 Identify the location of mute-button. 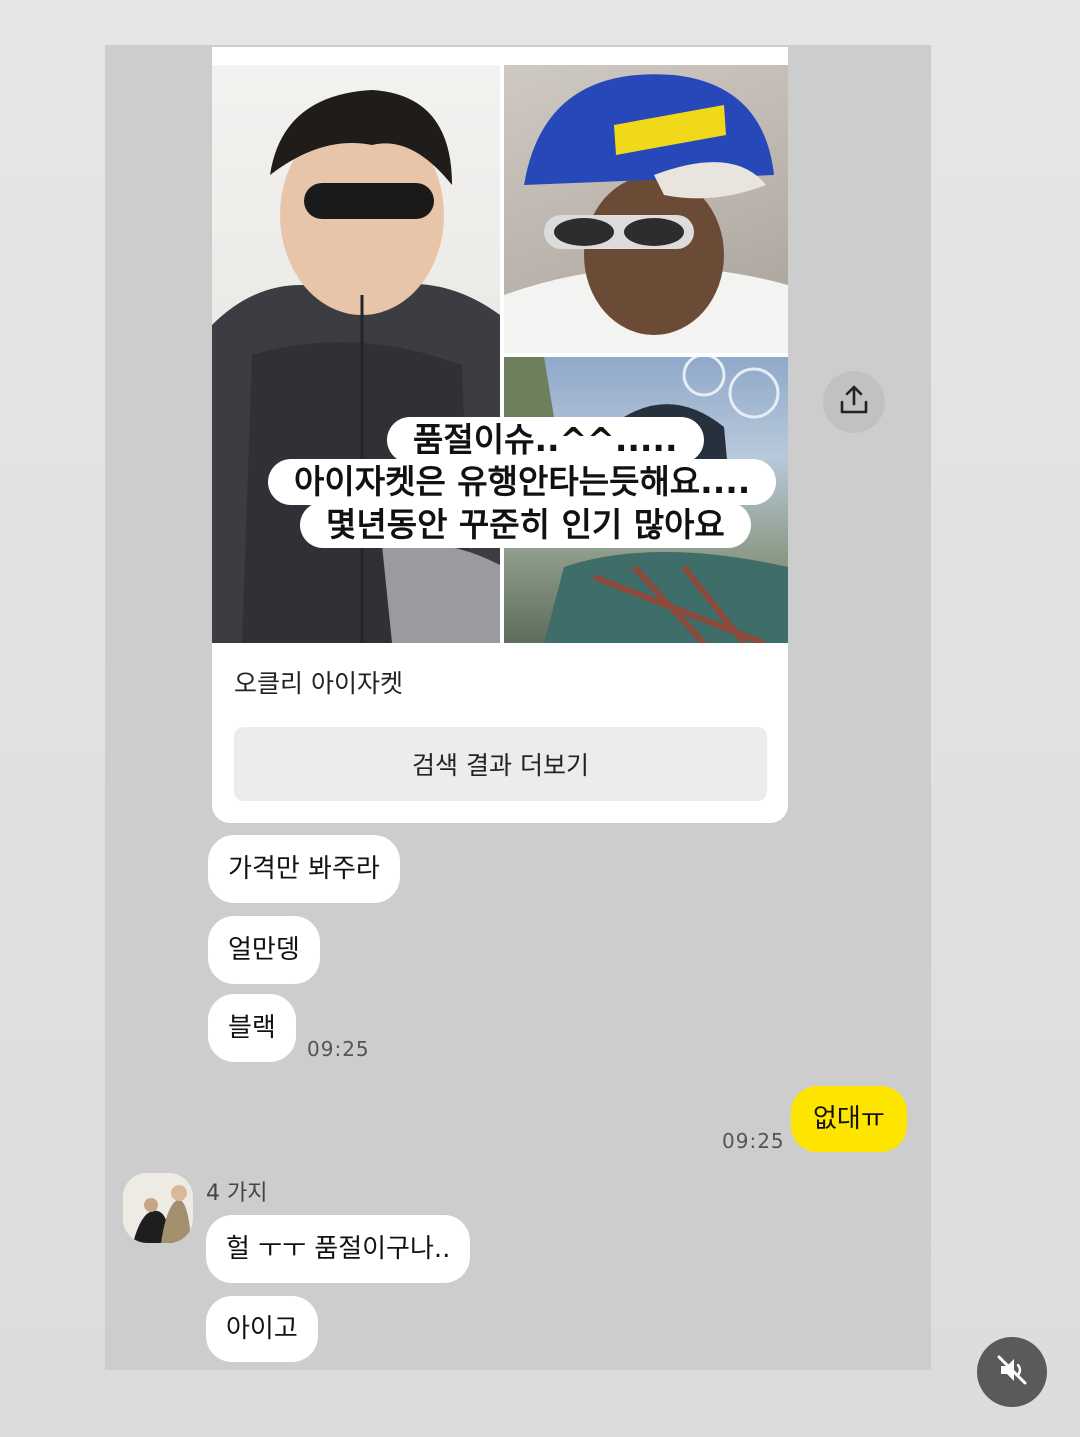
(1012, 1372).